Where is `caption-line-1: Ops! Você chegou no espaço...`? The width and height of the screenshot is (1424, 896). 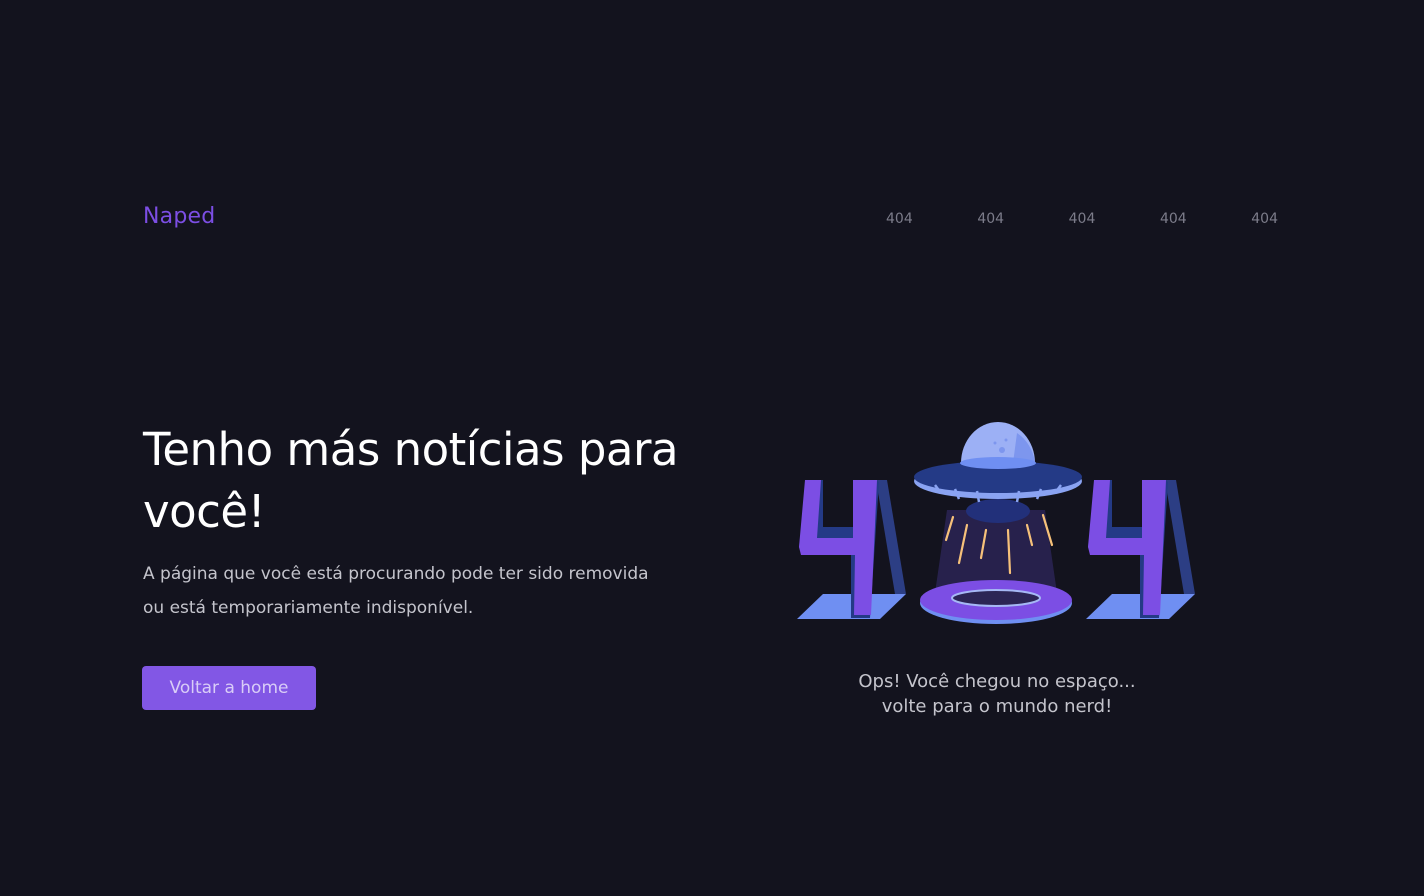
caption-line-1: Ops! Você chegou no espaço... is located at coordinates (997, 681).